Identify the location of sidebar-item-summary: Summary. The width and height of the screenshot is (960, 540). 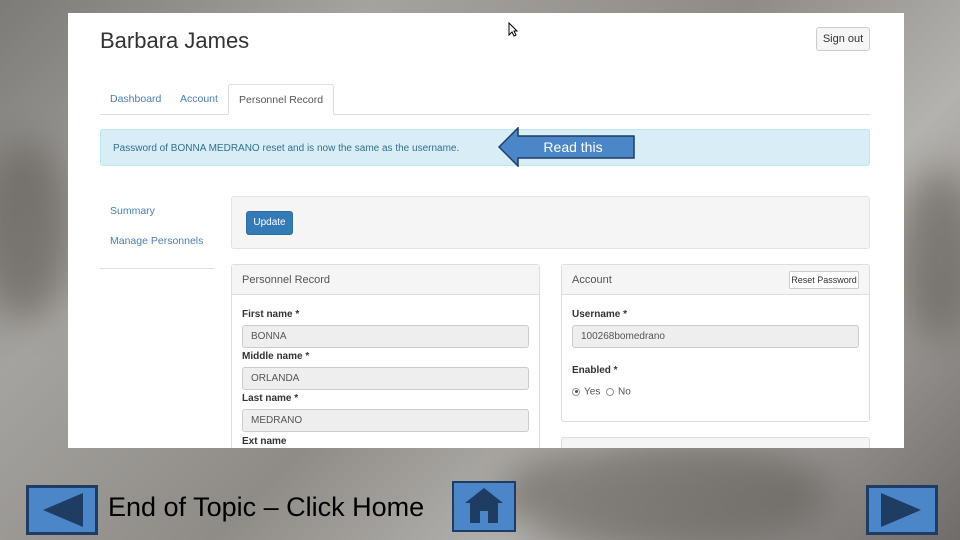
(132, 211).